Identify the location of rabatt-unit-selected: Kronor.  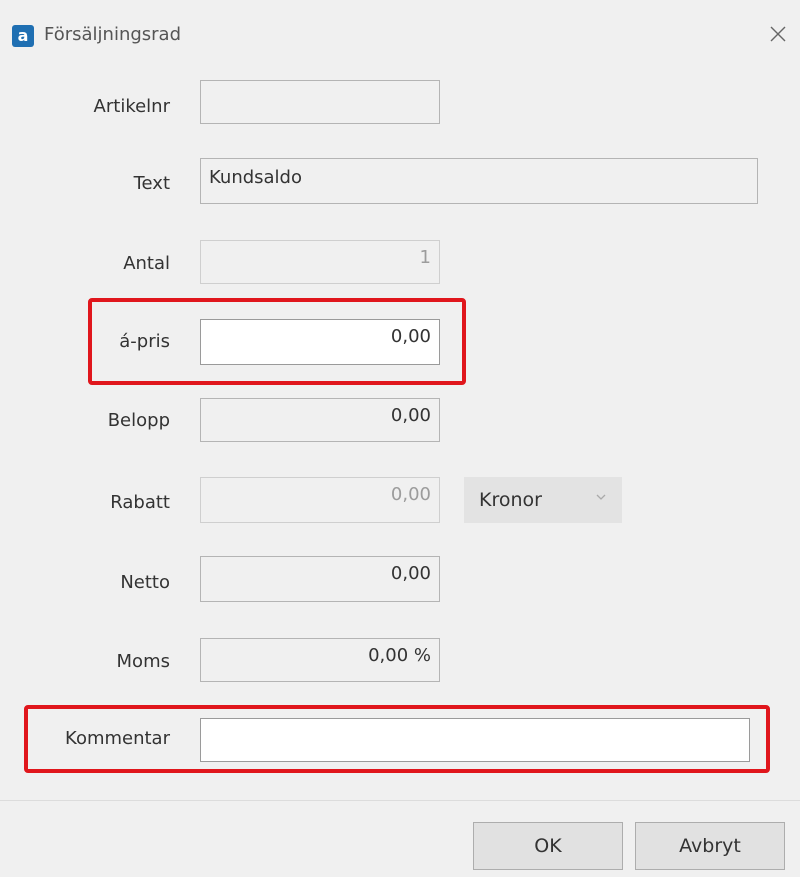
(510, 500).